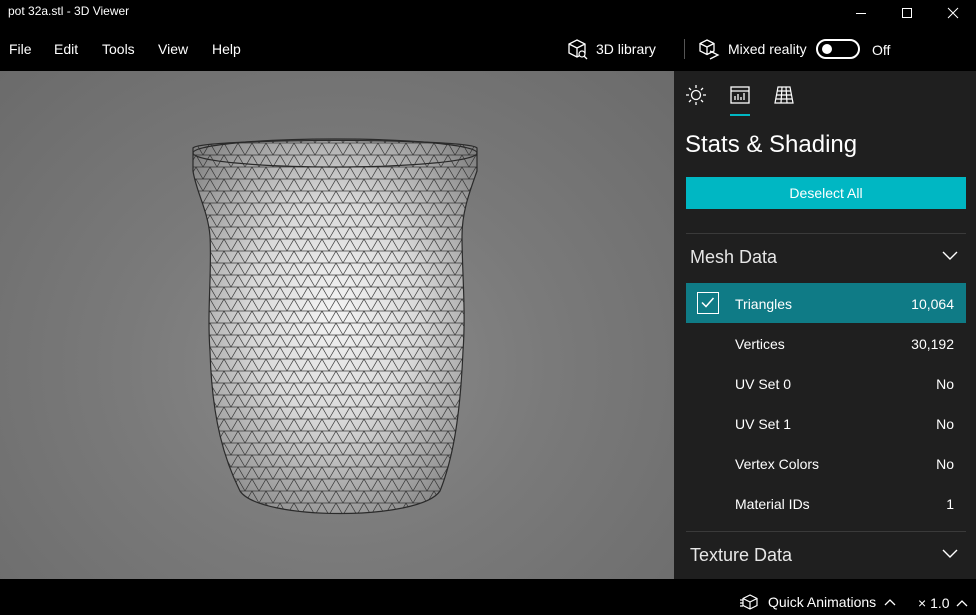  What do you see at coordinates (932, 304) in the screenshot?
I see `stat-value: 10,064` at bounding box center [932, 304].